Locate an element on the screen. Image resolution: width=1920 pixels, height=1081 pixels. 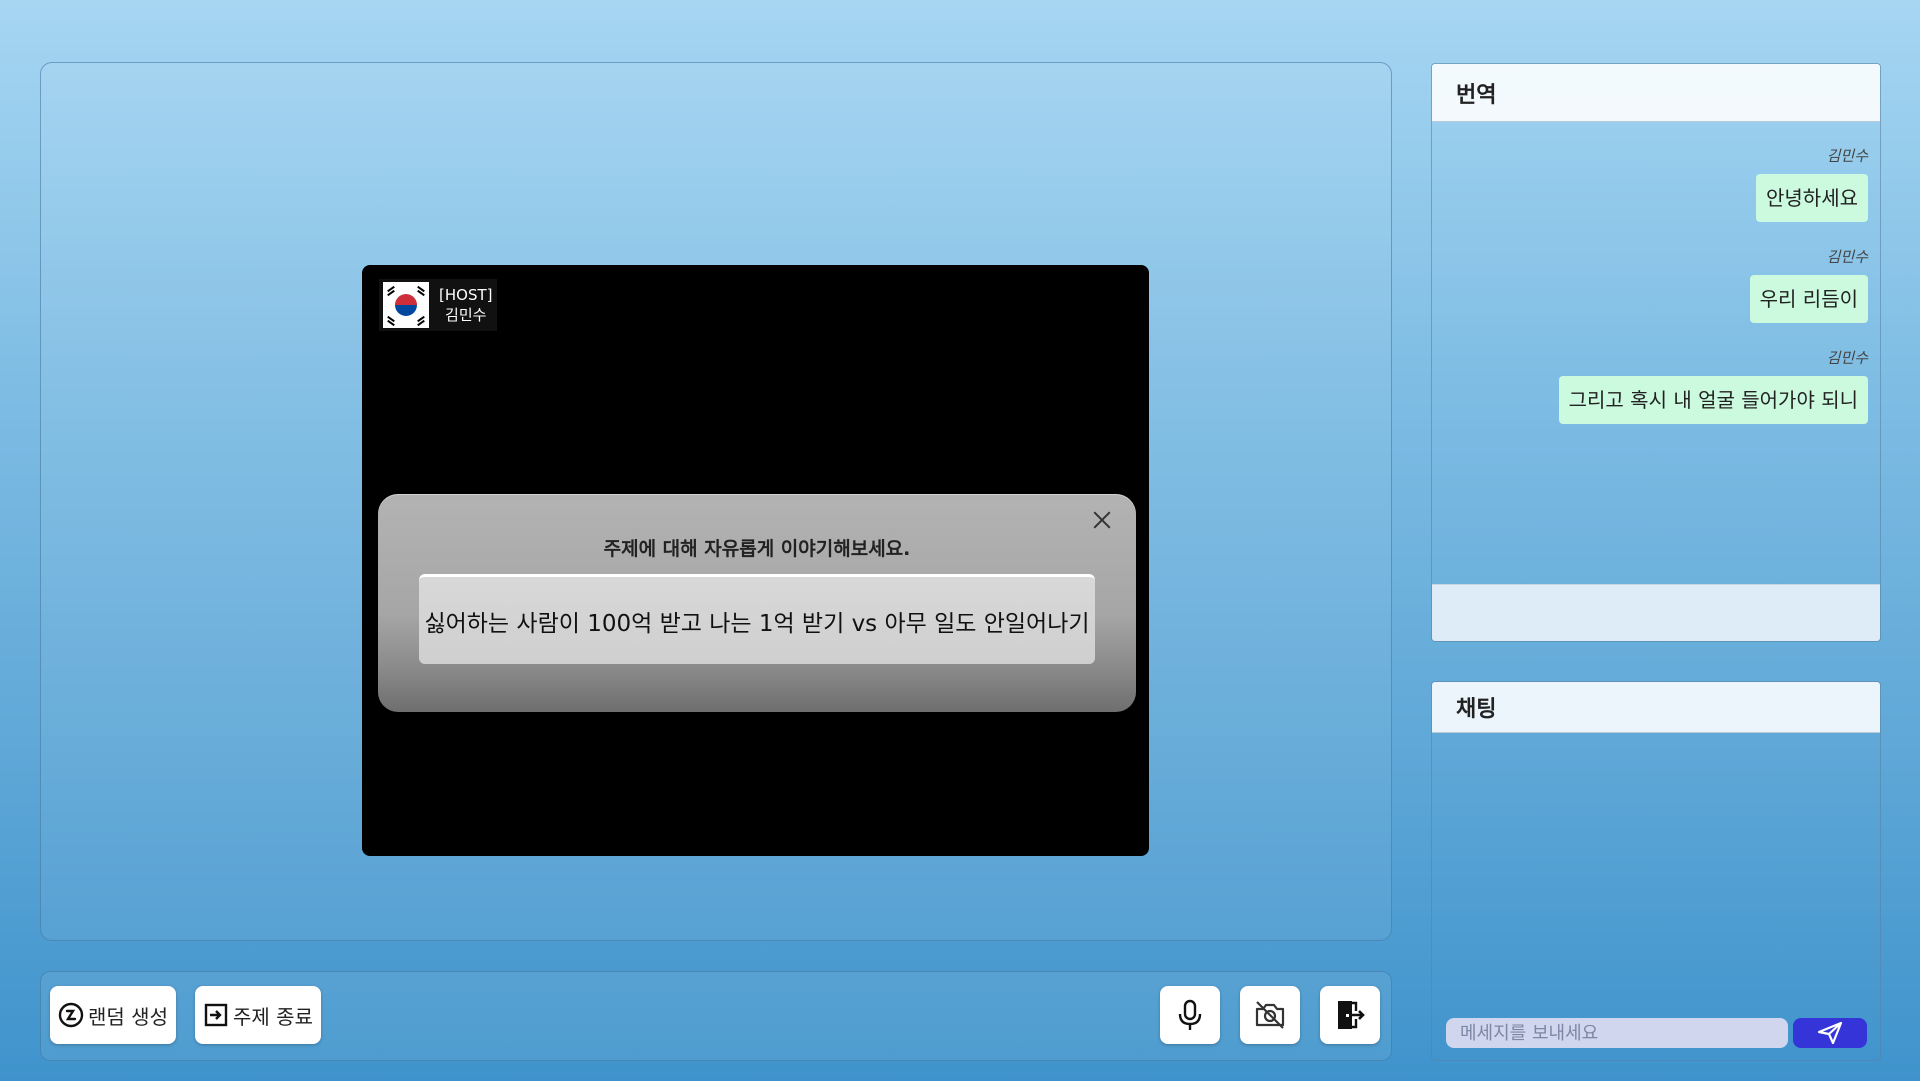
message-bubble: 우리 리듬이 is located at coordinates (1808, 299).